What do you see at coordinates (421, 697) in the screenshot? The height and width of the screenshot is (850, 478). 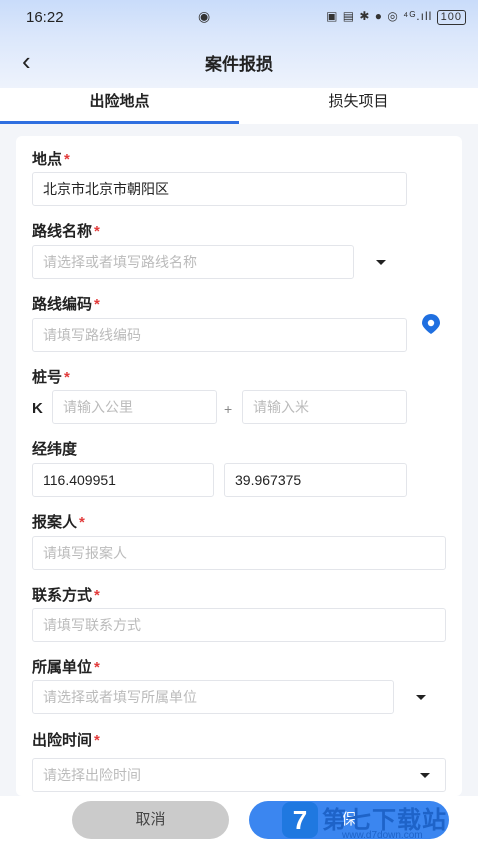 I see `unit-dropdown-icon` at bounding box center [421, 697].